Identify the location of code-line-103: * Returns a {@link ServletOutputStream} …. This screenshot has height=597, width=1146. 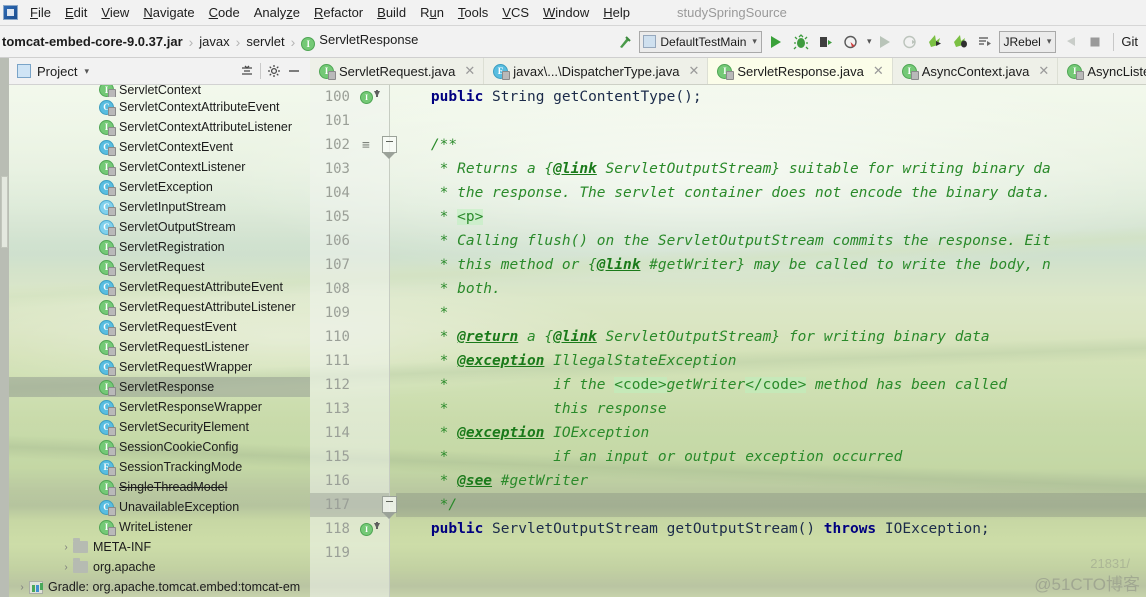
(771, 169).